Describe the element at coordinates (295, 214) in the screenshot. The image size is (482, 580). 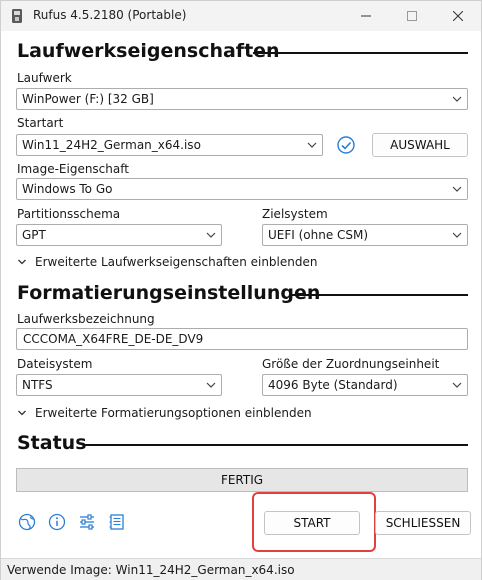
I see `target-system-label: Zielsystem` at that location.